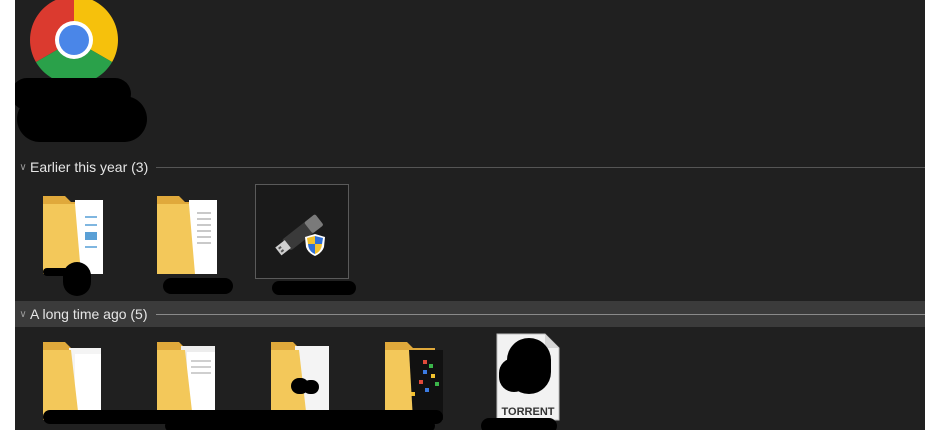 This screenshot has height=437, width=925. Describe the element at coordinates (74, 42) in the screenshot. I see `chrome-icon` at that location.